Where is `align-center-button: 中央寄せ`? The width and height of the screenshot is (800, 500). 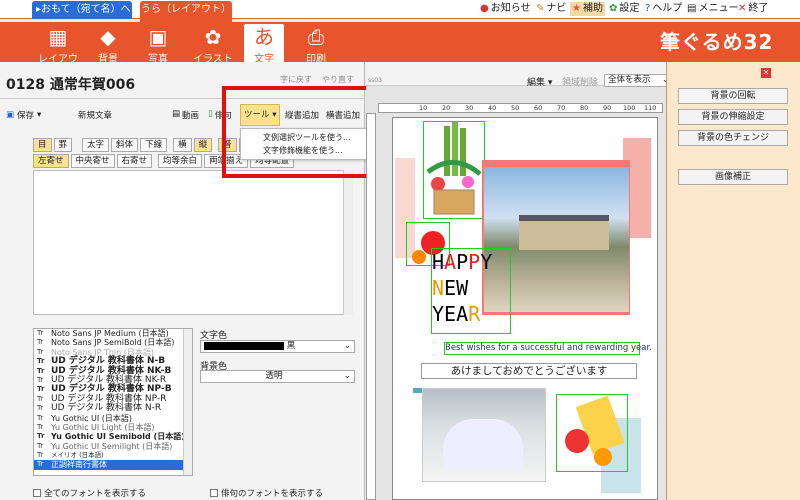 align-center-button: 中央寄せ is located at coordinates (92, 161).